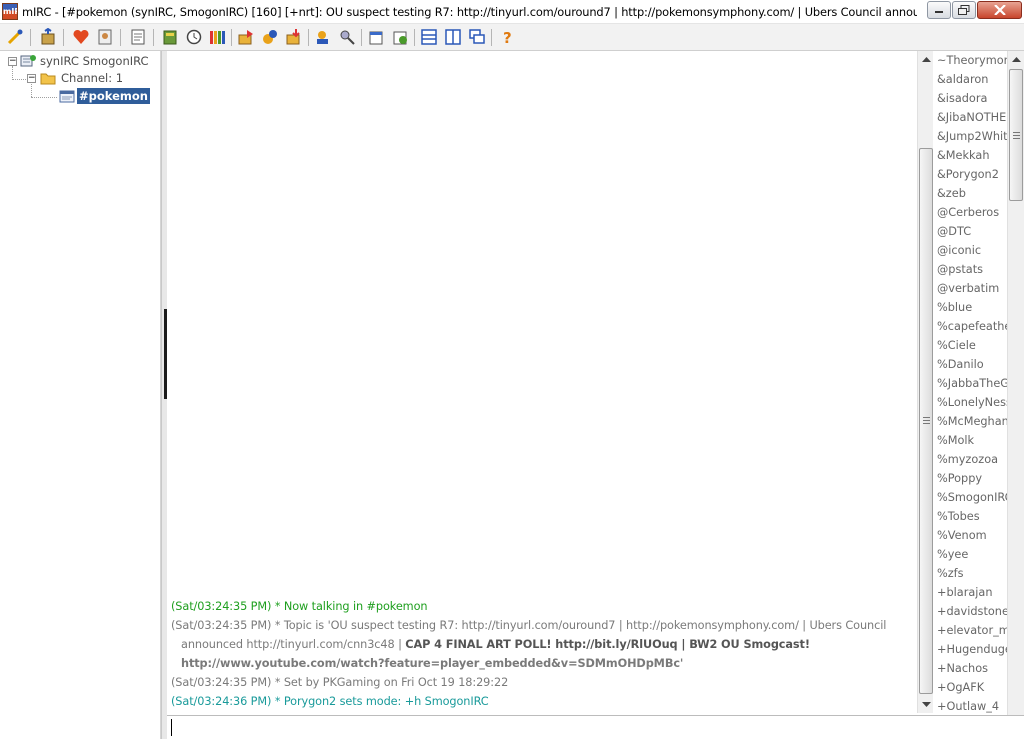 The width and height of the screenshot is (1024, 739). What do you see at coordinates (194, 37) in the screenshot?
I see `timer-icon` at bounding box center [194, 37].